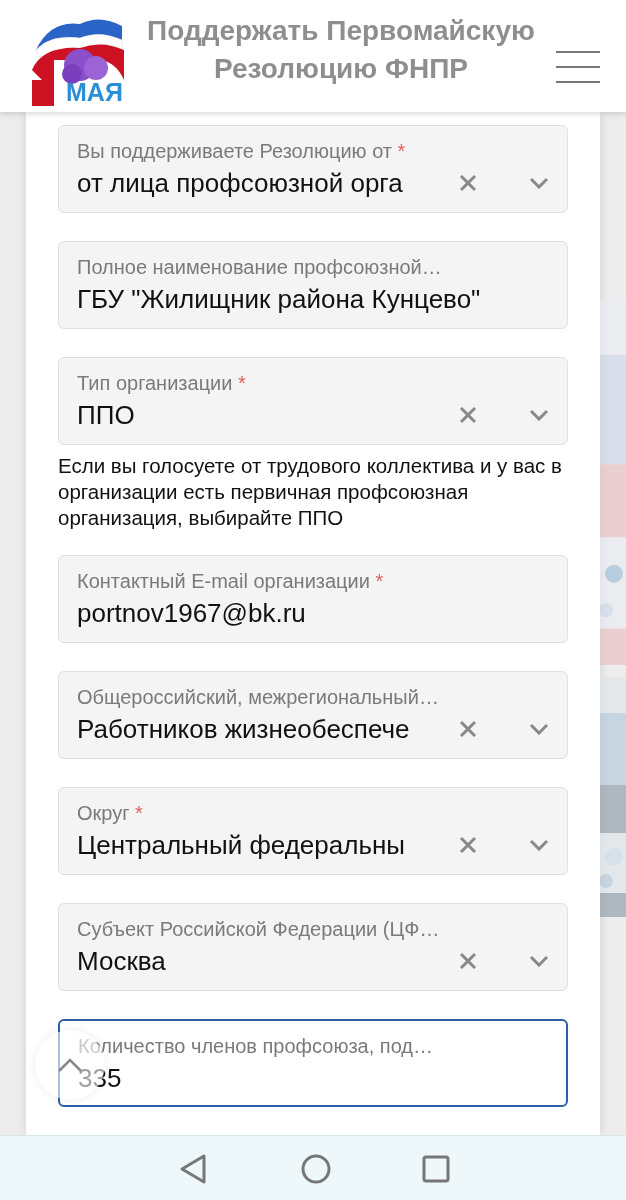  I want to click on input-field: Контактный E-mail организации * portnov1967@bk.ru, so click(313, 599).